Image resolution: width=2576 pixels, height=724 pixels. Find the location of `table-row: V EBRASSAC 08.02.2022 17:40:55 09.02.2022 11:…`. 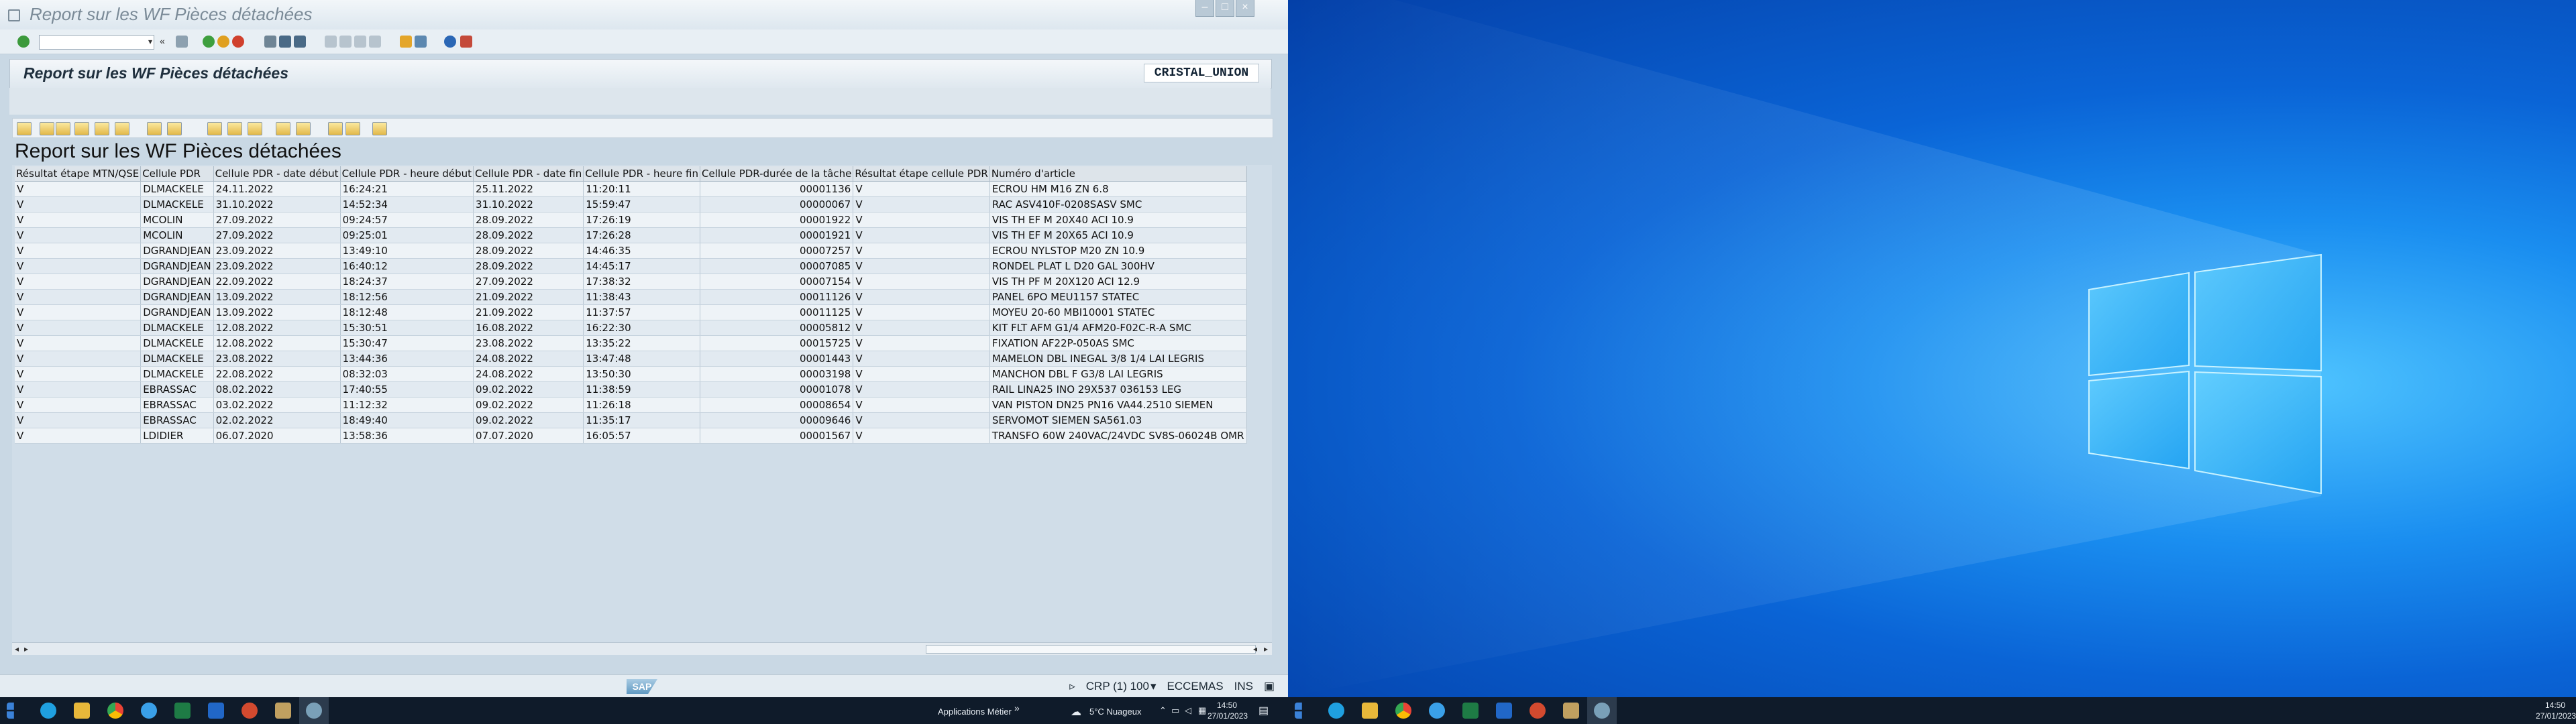

table-row: V EBRASSAC 08.02.2022 17:40:55 09.02.2022 11:… is located at coordinates (631, 389).